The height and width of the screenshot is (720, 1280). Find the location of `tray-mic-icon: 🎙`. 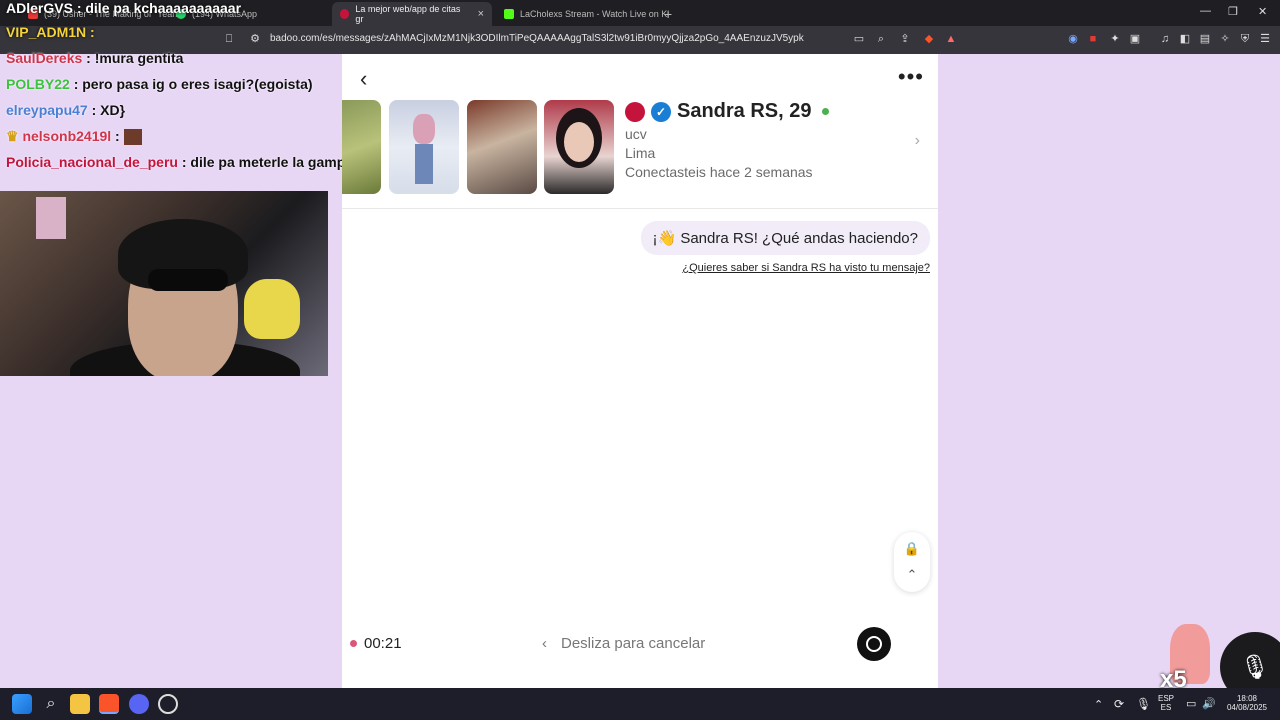

tray-mic-icon: 🎙 is located at coordinates (1143, 704).